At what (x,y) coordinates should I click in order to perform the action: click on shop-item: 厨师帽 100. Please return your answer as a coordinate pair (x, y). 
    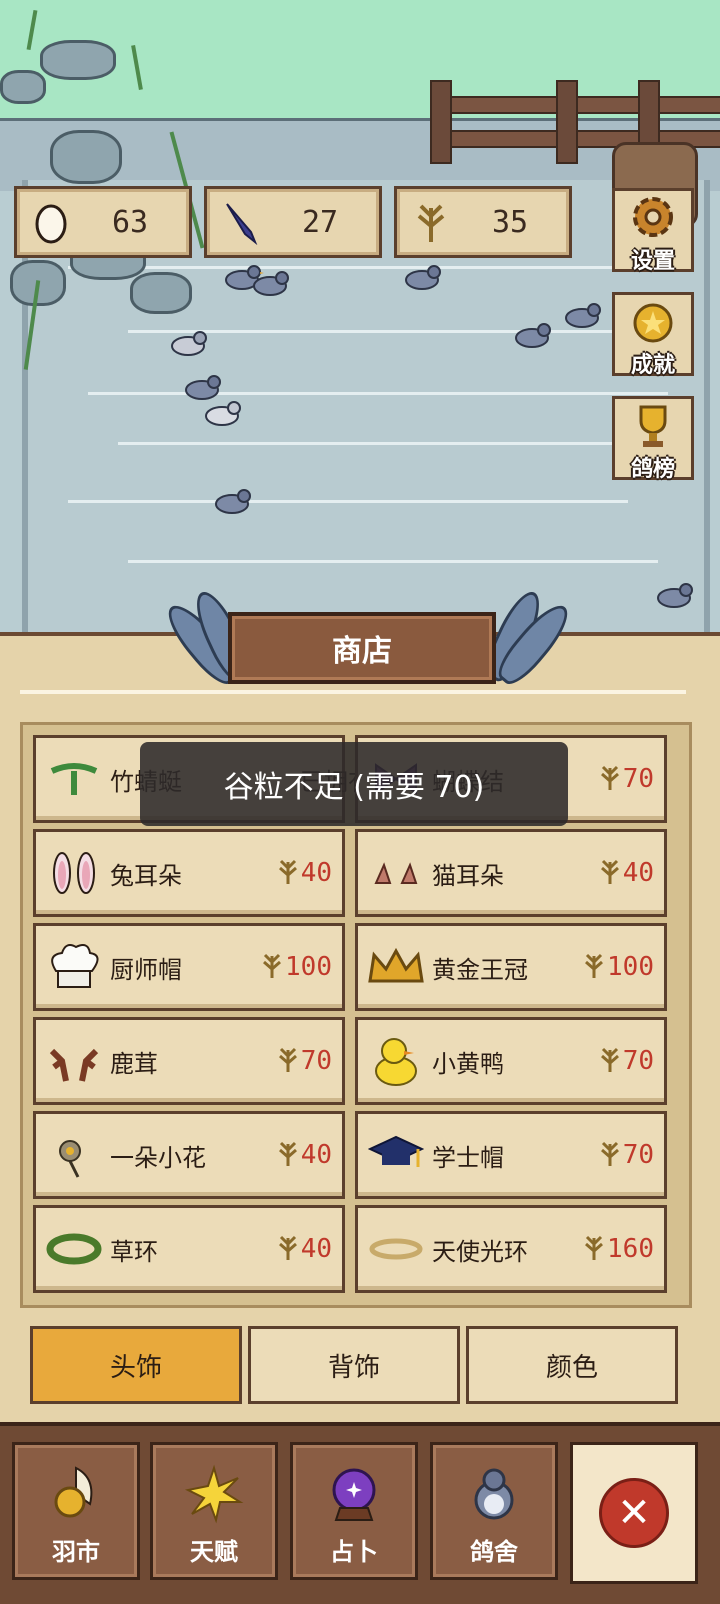
    Looking at the image, I should click on (189, 967).